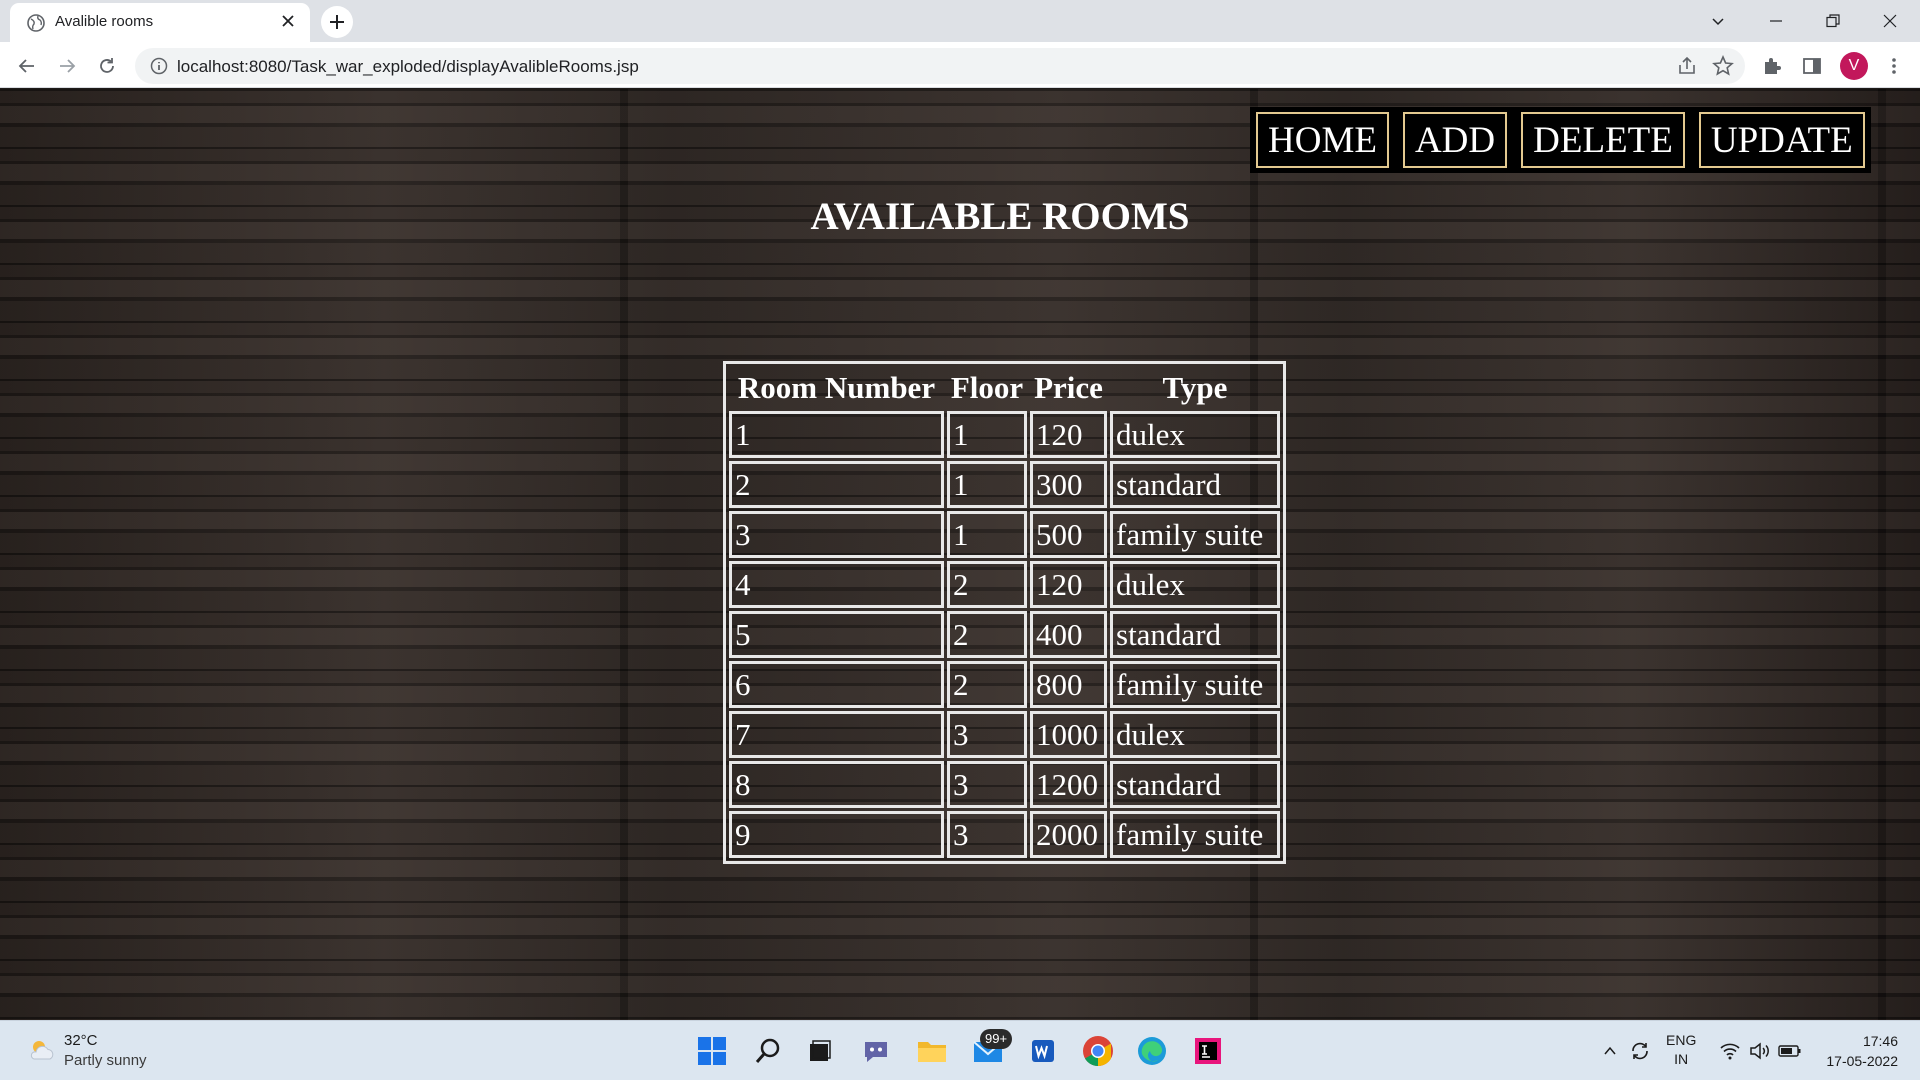 The image size is (1920, 1080). What do you see at coordinates (1004, 434) in the screenshot?
I see `table-row: 1 1 120 dulex` at bounding box center [1004, 434].